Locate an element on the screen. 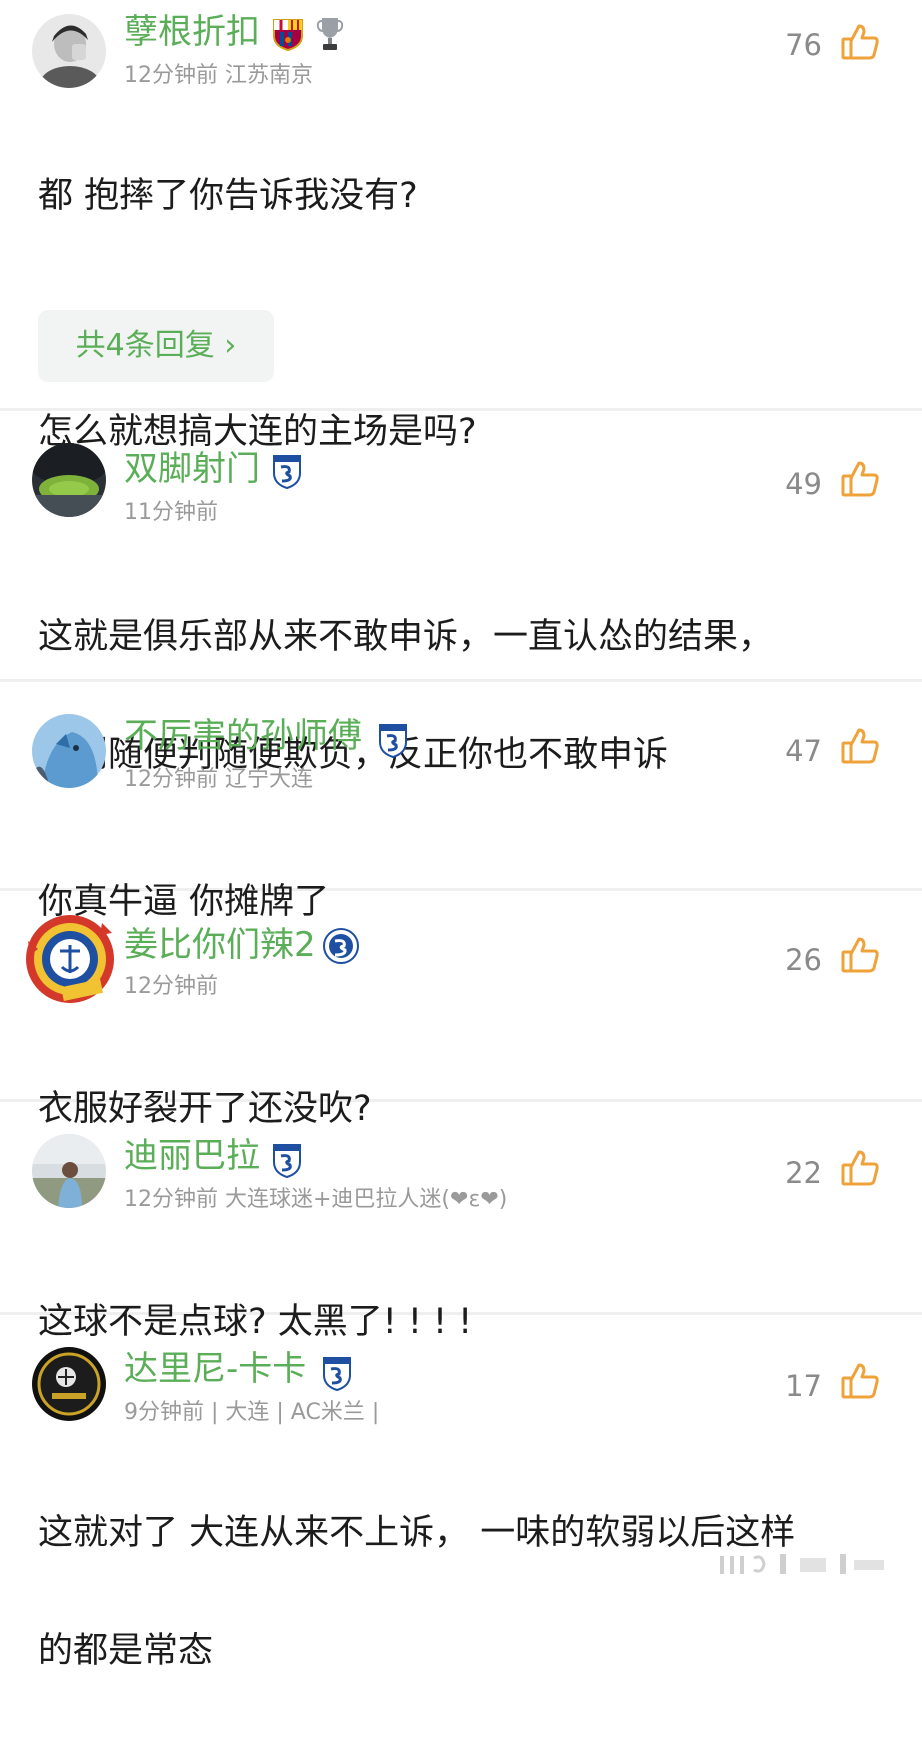 The image size is (922, 1740). replies-label: 共4条回复 is located at coordinates (145, 345).